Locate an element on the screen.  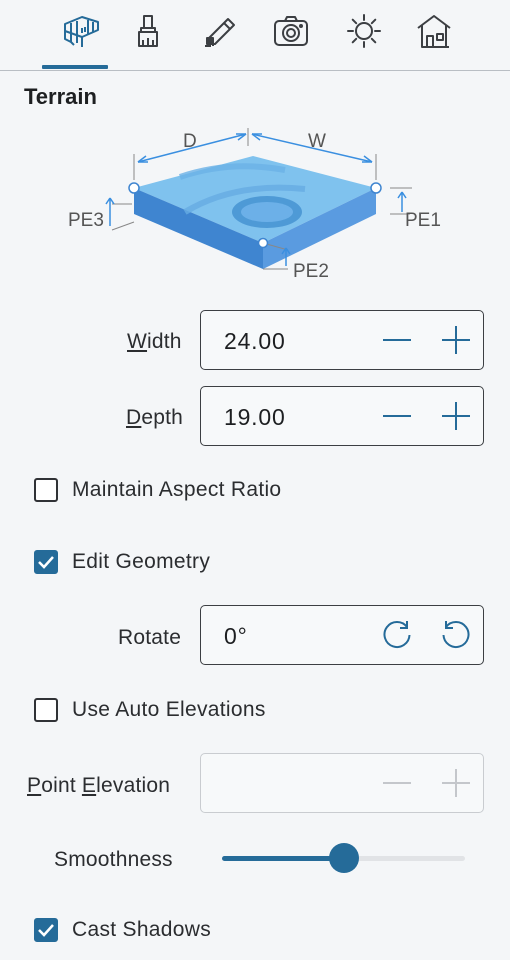
maintain-aspect-ratio-checkbox: Maintain Aspect Ratio is located at coordinates (157, 490).